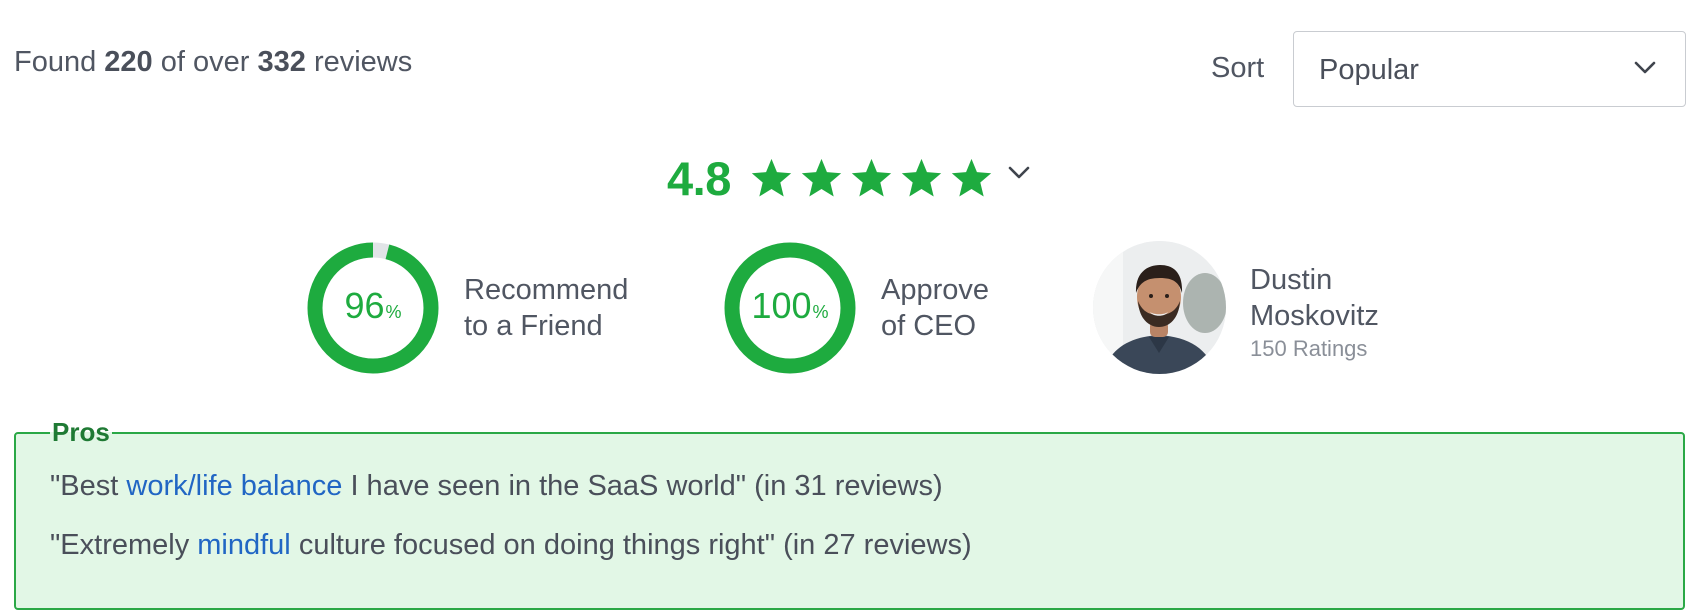 Image resolution: width=1700 pixels, height=611 pixels. I want to click on found-suffix: reviews, so click(363, 62).